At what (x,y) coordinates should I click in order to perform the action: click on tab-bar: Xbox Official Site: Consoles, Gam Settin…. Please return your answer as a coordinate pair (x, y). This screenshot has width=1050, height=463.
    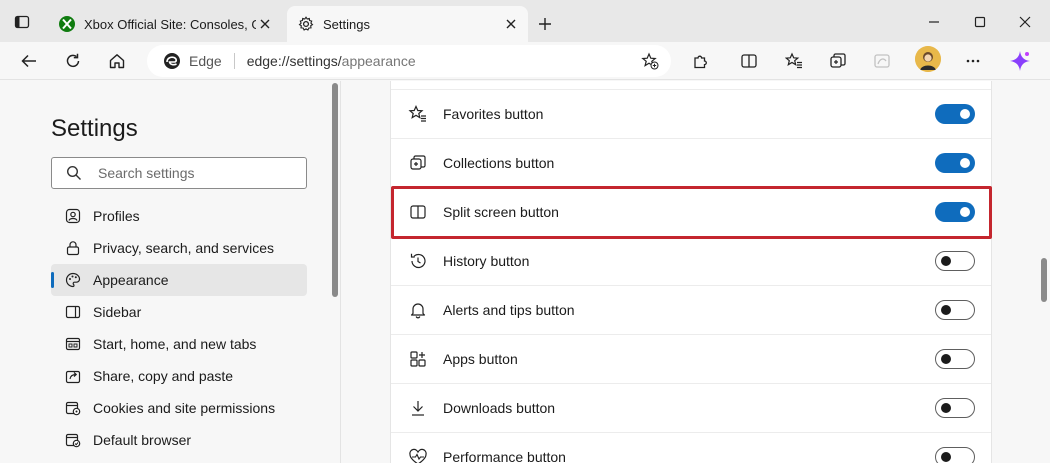
    Looking at the image, I should click on (525, 21).